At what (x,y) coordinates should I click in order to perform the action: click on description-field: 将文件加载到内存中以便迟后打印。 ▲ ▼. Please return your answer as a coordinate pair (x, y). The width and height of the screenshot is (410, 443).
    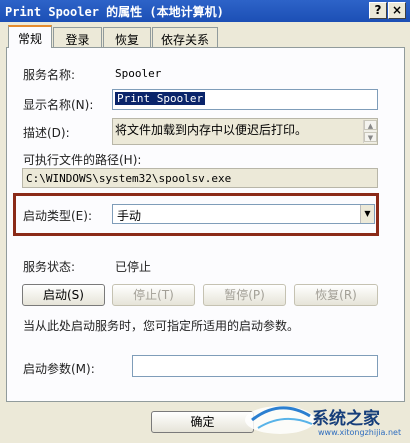
    Looking at the image, I should click on (245, 131).